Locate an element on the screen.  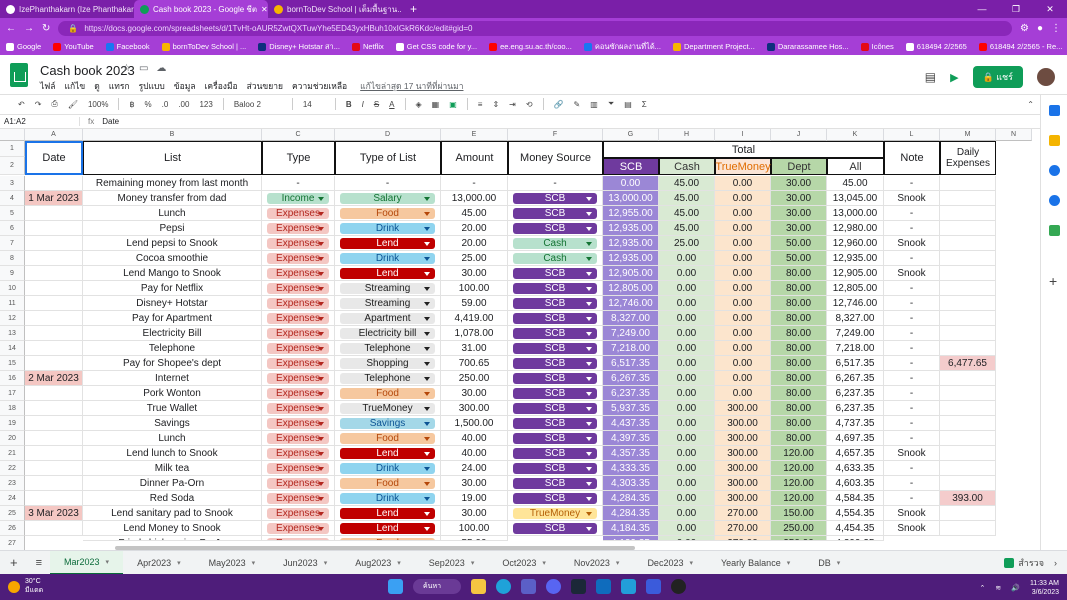
column-header: E is located at coordinates (474, 135).